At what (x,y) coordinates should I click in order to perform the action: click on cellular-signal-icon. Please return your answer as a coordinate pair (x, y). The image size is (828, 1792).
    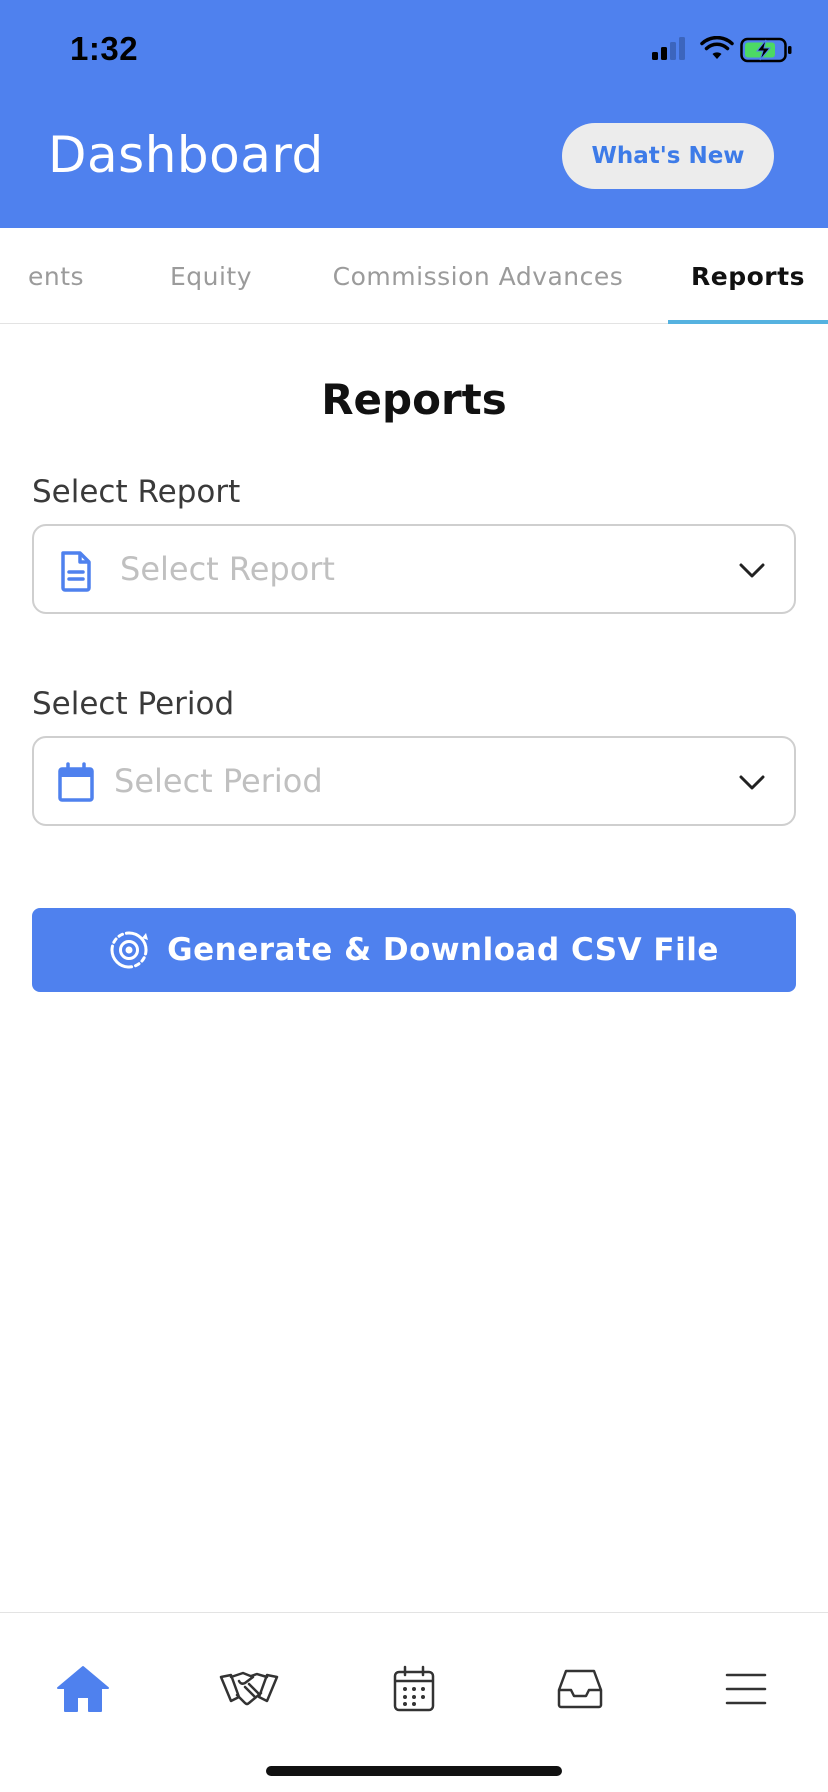
    Looking at the image, I should click on (668, 48).